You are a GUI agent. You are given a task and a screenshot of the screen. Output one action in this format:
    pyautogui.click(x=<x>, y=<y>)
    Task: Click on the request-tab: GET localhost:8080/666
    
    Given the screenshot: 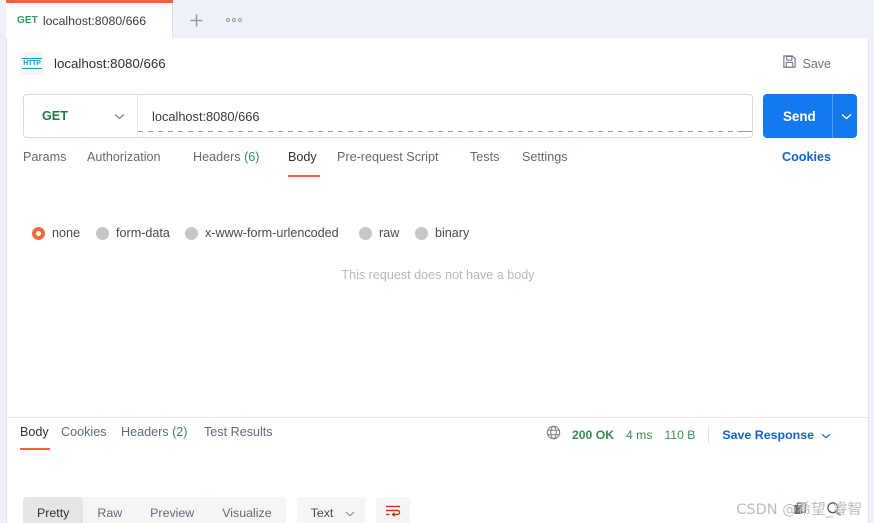 What is the action you would take?
    pyautogui.click(x=89, y=19)
    